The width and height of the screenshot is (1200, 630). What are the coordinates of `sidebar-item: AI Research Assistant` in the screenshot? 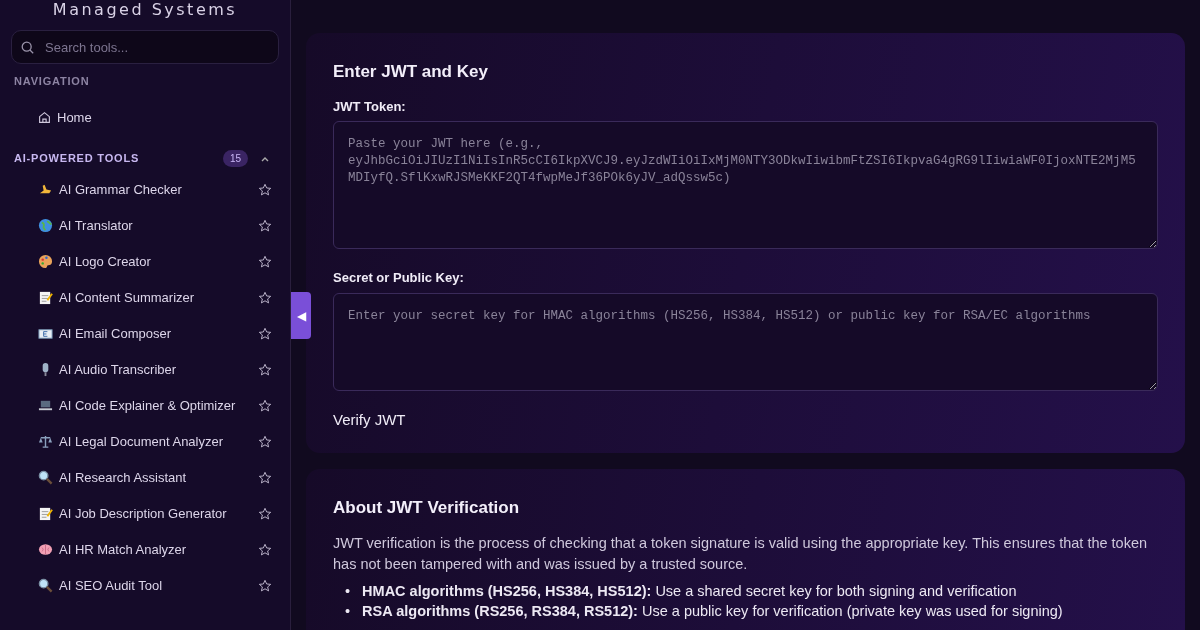 It's located at (145, 477).